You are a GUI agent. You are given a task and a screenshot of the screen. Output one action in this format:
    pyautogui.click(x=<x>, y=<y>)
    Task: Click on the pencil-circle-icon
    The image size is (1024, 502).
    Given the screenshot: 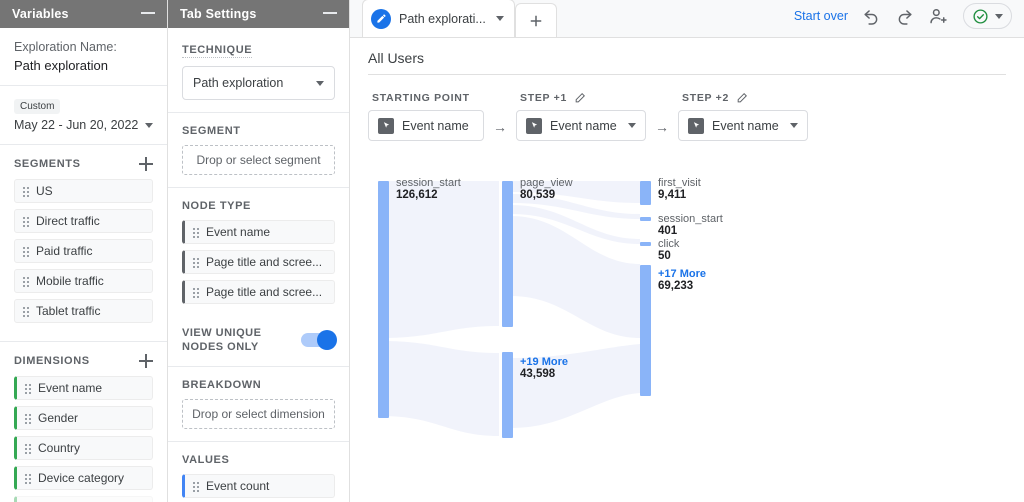 What is the action you would take?
    pyautogui.click(x=381, y=18)
    